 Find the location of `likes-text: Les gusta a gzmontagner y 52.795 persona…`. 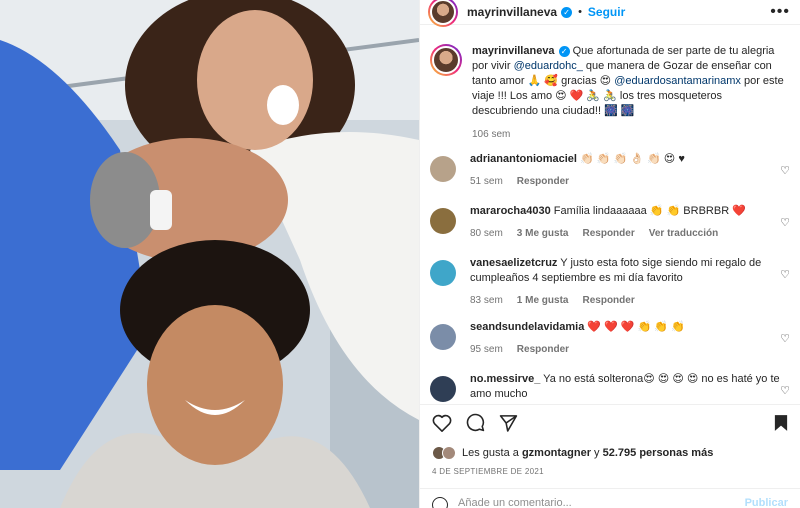

likes-text: Les gusta a gzmontagner y 52.795 persona… is located at coordinates (588, 453).